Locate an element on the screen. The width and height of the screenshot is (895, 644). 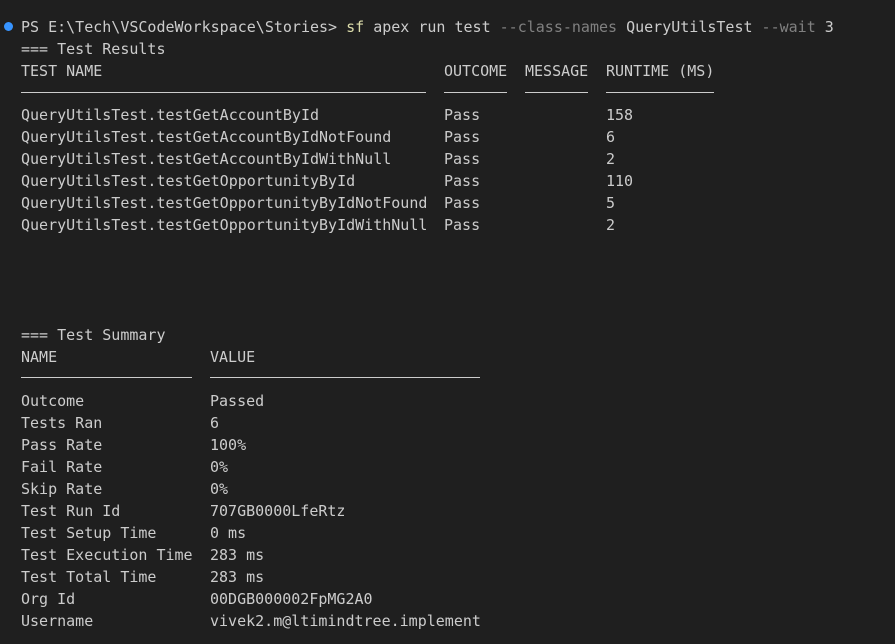
summary-key: Skip Rate is located at coordinates (62, 489).